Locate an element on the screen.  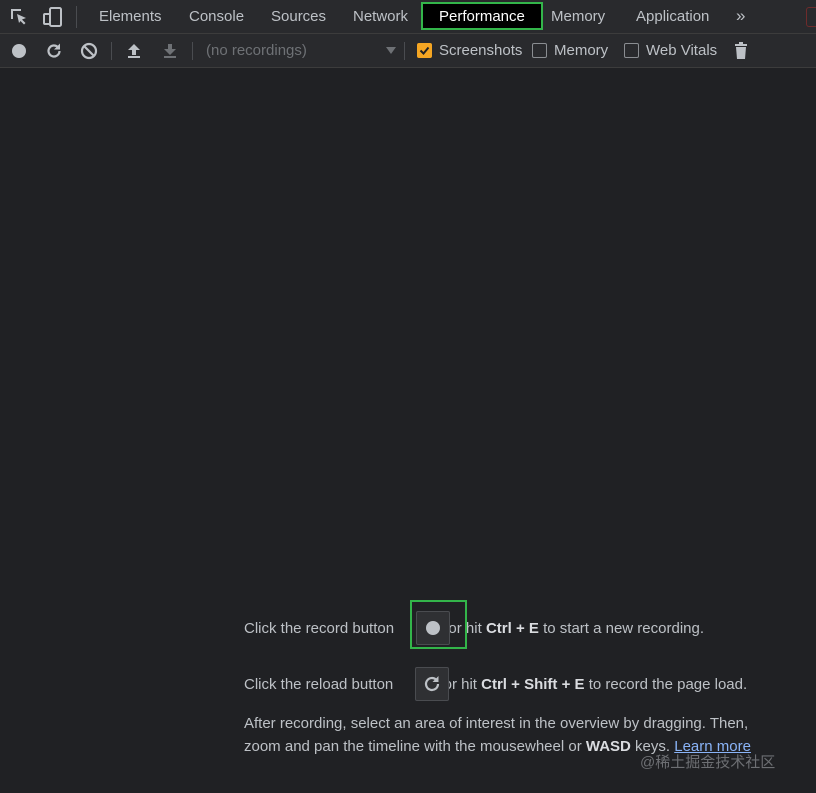
wasd-keys: WASD is located at coordinates (608, 746).